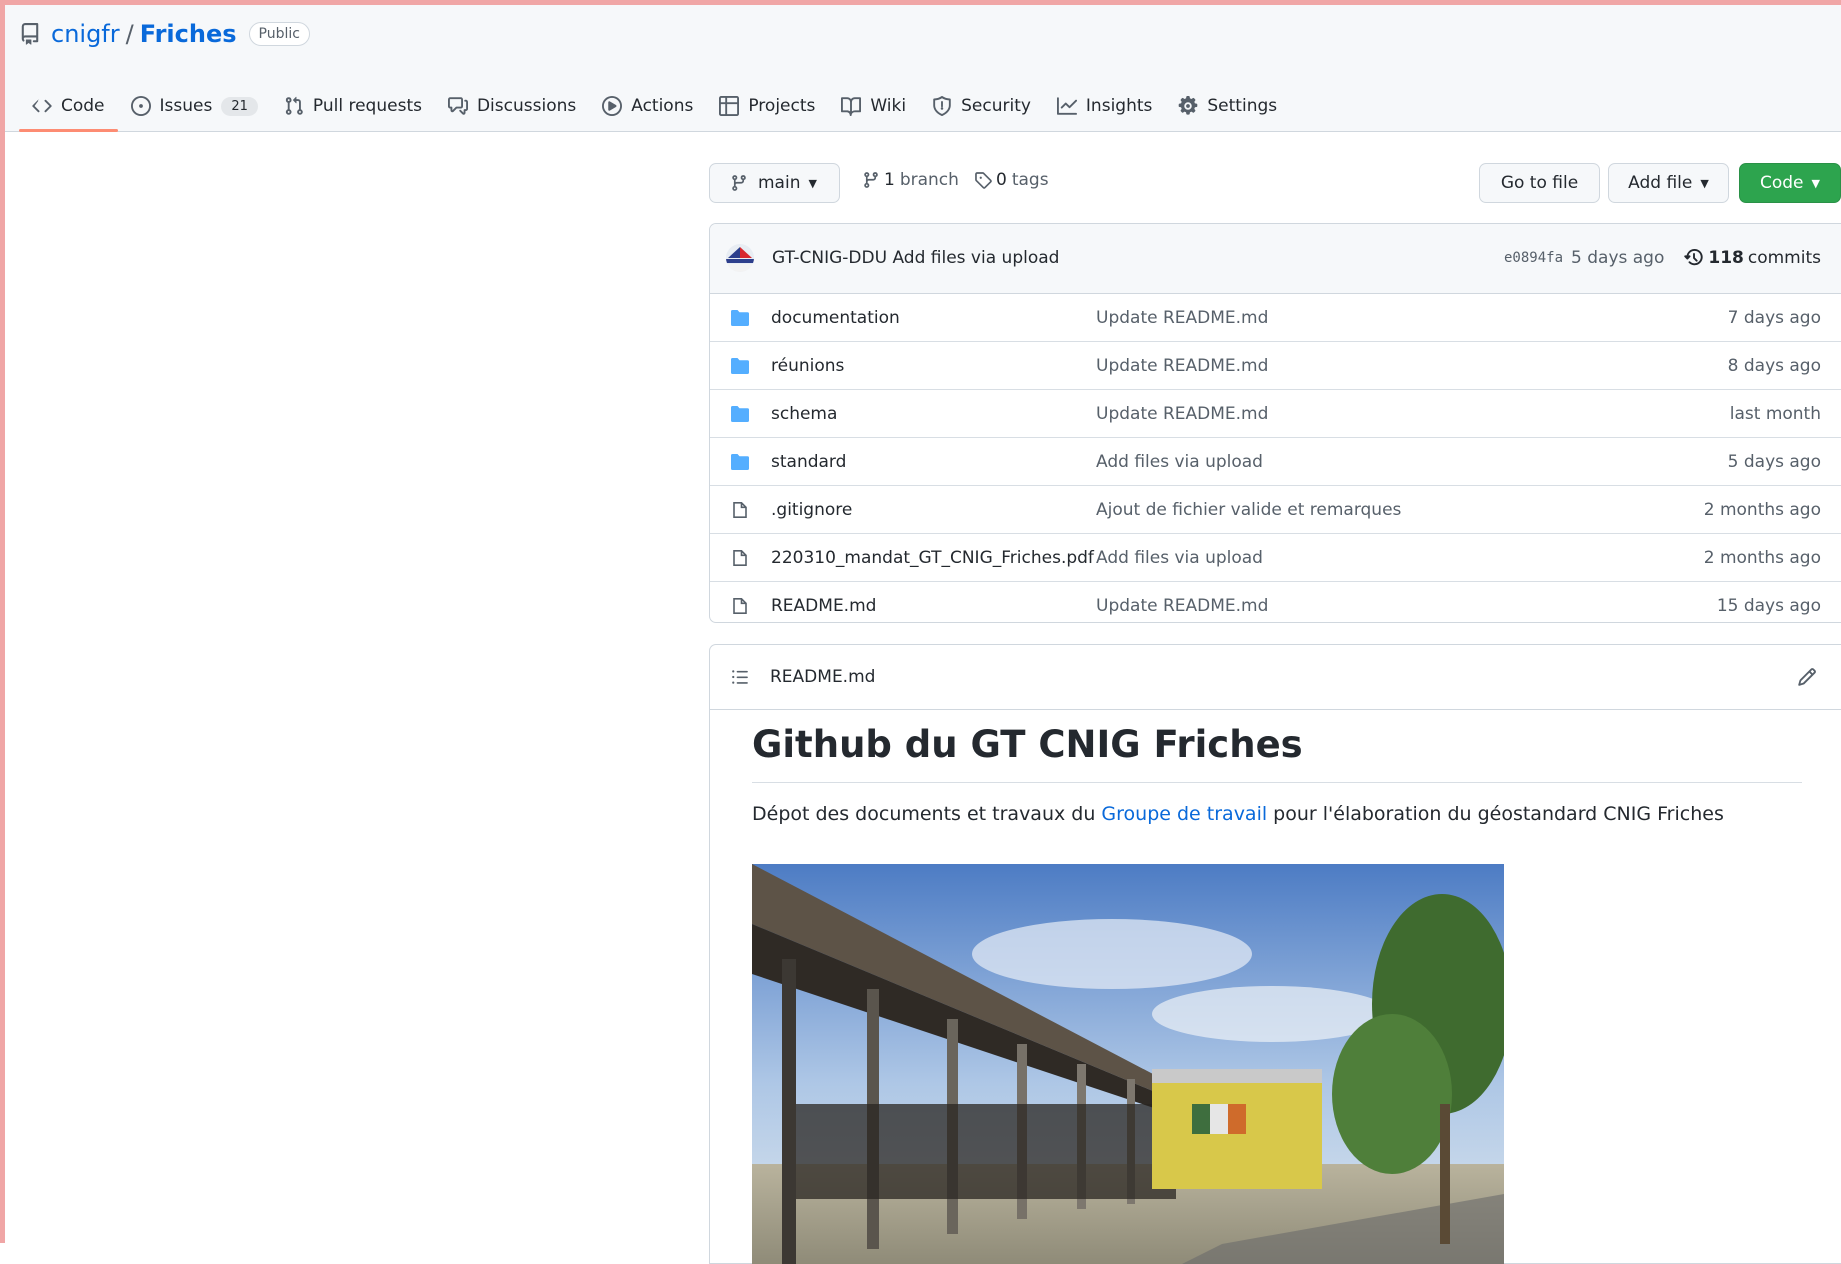 The width and height of the screenshot is (1841, 1264). Describe the element at coordinates (186, 106) in the screenshot. I see `tab-issues-label: Issues` at that location.